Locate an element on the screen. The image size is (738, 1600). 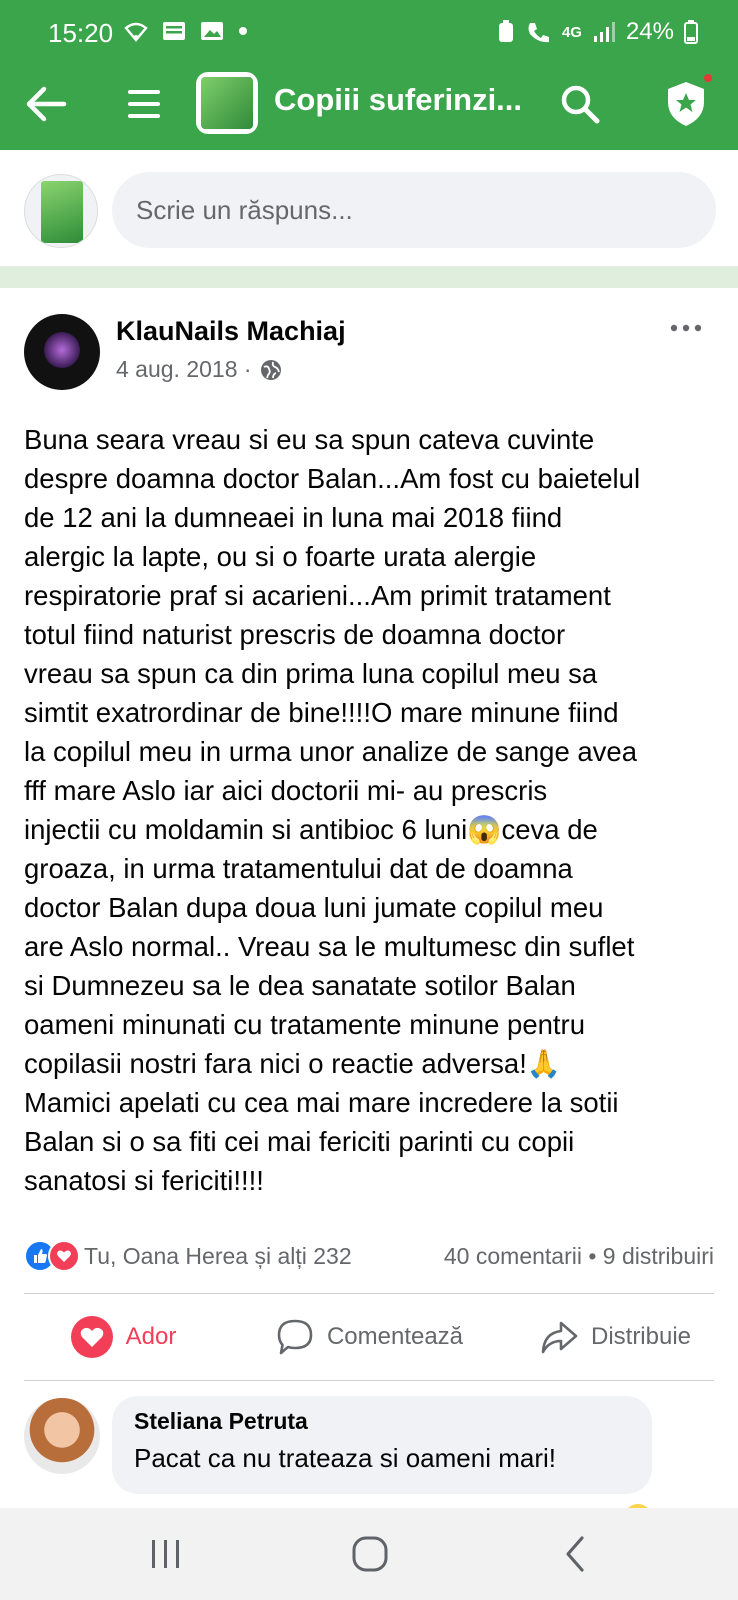
back-arrow-icon is located at coordinates (46, 104).